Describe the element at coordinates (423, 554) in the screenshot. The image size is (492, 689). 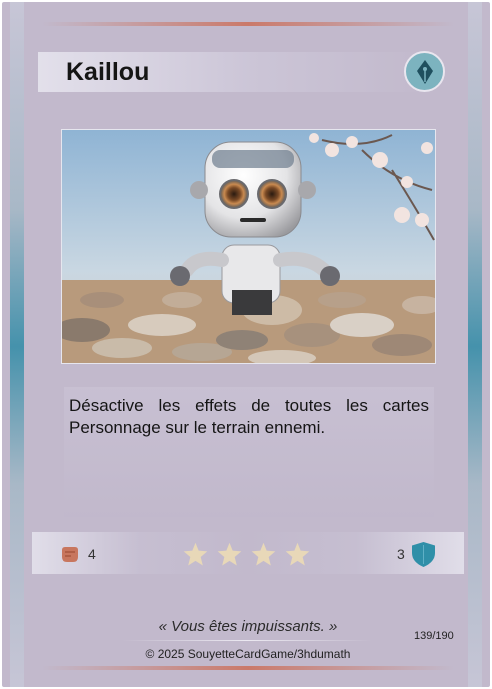
I see `shield-icon` at that location.